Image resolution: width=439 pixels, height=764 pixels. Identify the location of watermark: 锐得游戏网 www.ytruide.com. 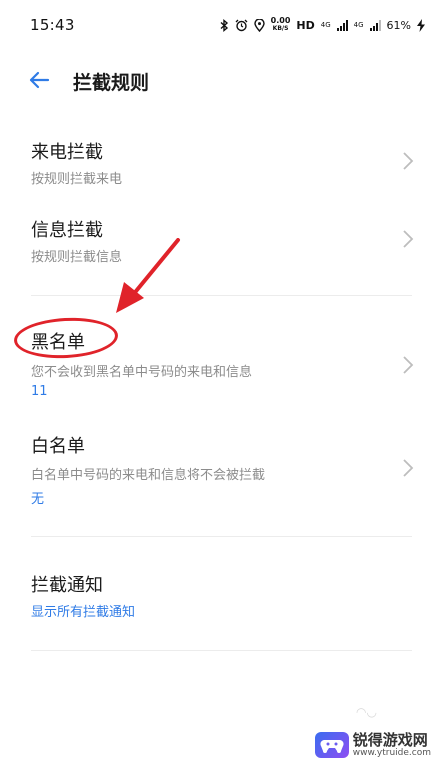
(372, 744).